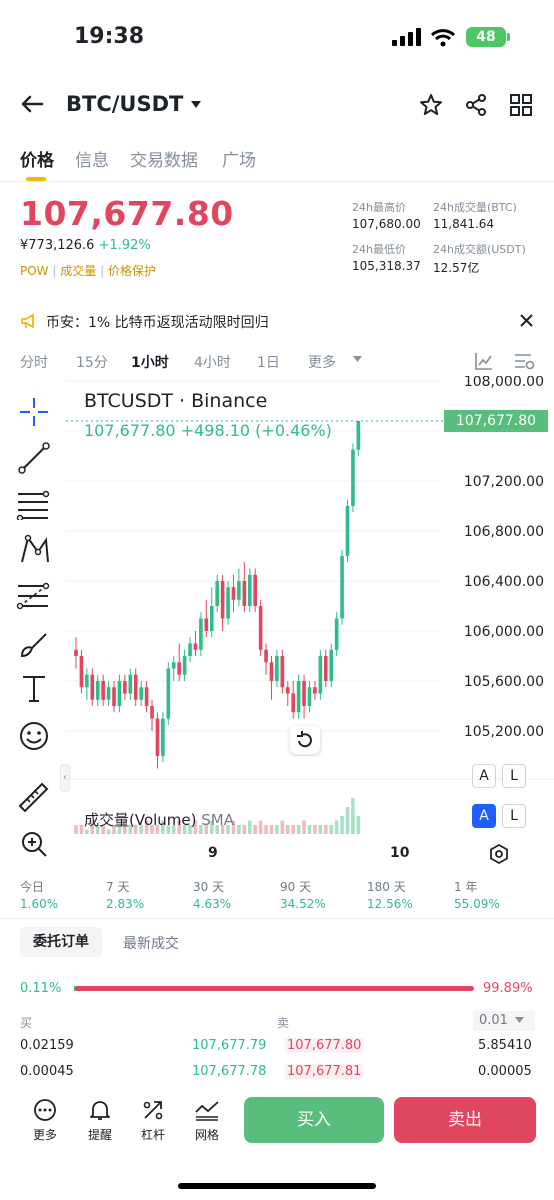  Describe the element at coordinates (305, 740) in the screenshot. I see `reset-chart-button` at that location.